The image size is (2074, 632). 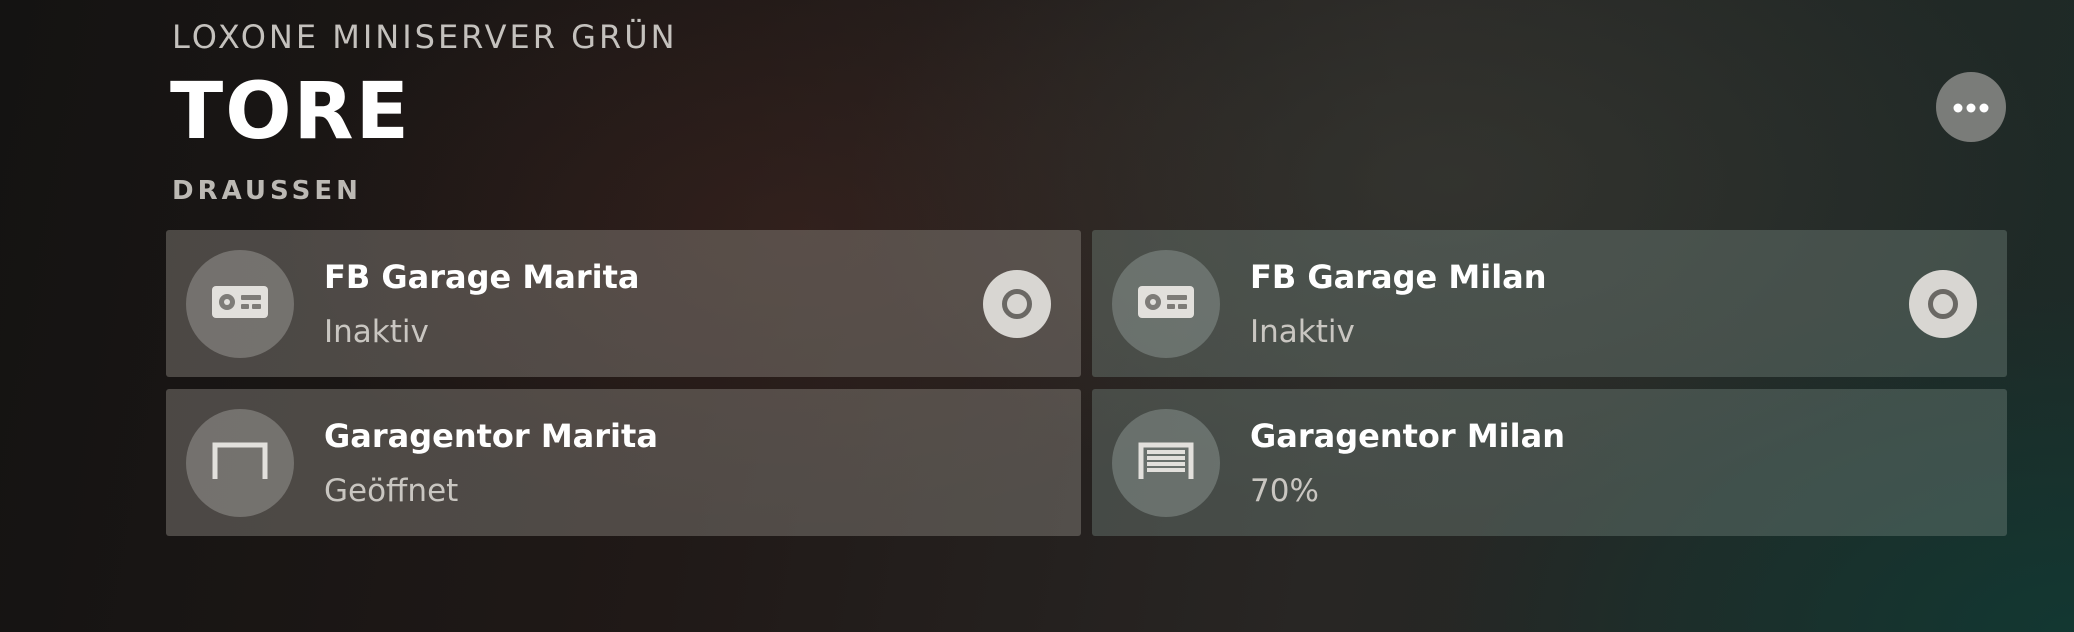 What do you see at coordinates (267, 191) in the screenshot?
I see `section-label-draussen: DRAUSSEN` at bounding box center [267, 191].